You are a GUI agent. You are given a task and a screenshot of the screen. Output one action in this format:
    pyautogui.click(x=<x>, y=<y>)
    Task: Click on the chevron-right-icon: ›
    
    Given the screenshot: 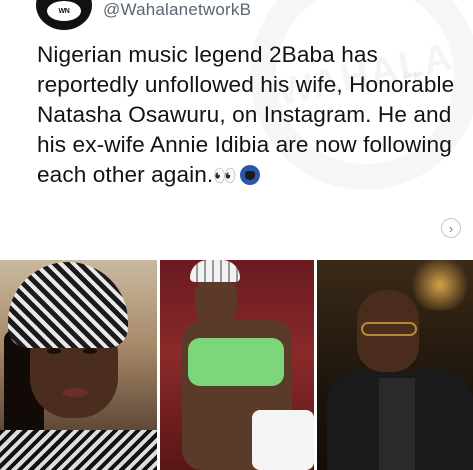 What is the action you would take?
    pyautogui.click(x=451, y=228)
    